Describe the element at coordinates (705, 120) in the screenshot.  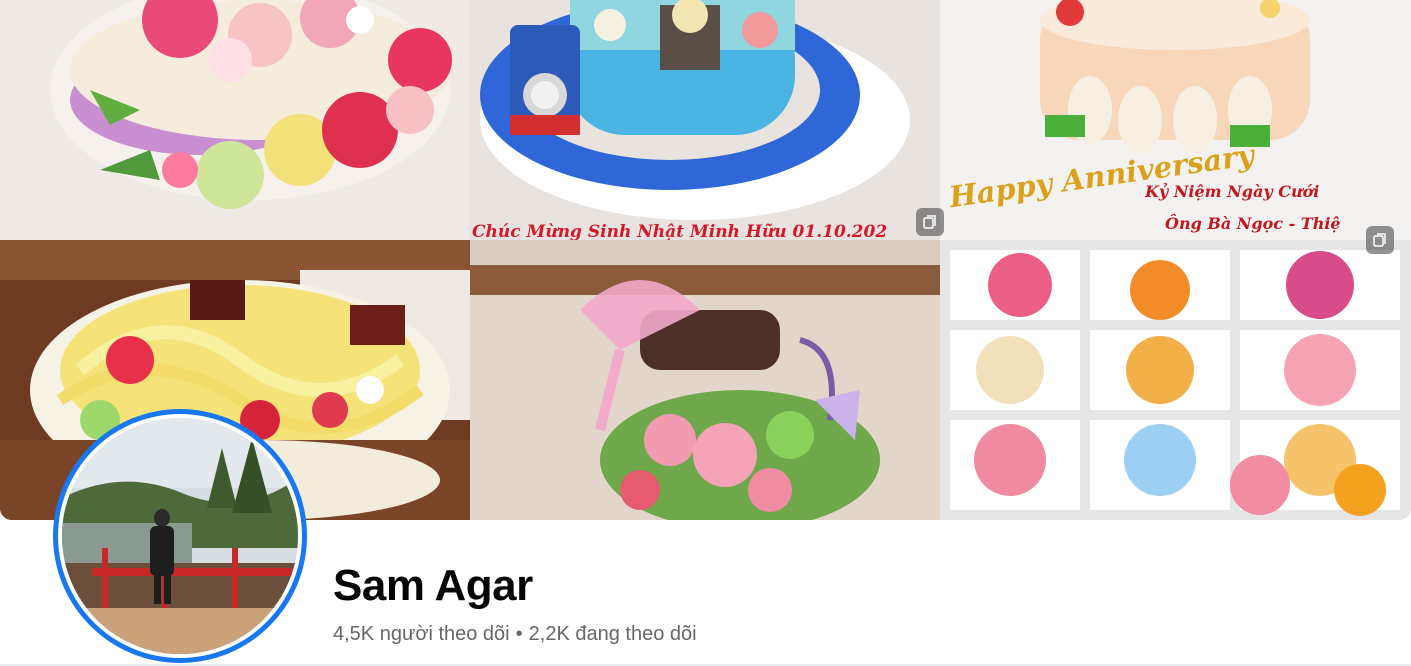
I see `cover-photo-birthday-cake: Chúc Mừng Sinh Nhật Minh Hữu 01.10.202` at that location.